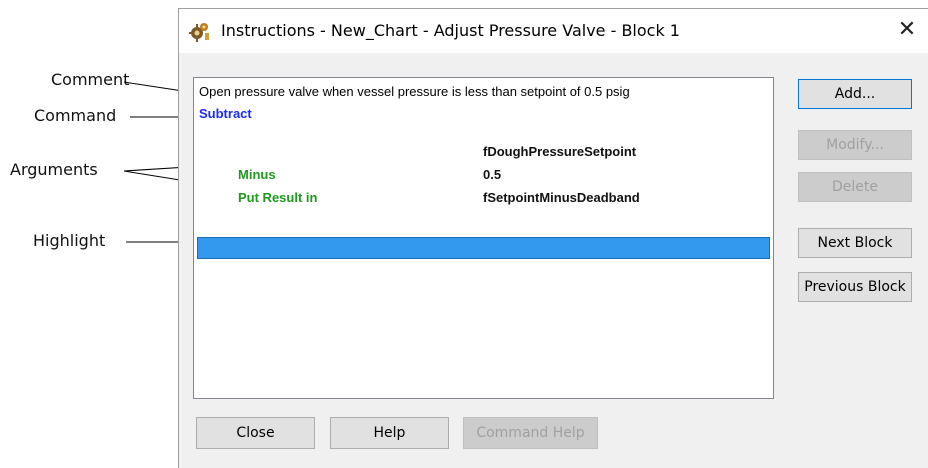  What do you see at coordinates (855, 287) in the screenshot?
I see `previous-block-button: Previous Block` at bounding box center [855, 287].